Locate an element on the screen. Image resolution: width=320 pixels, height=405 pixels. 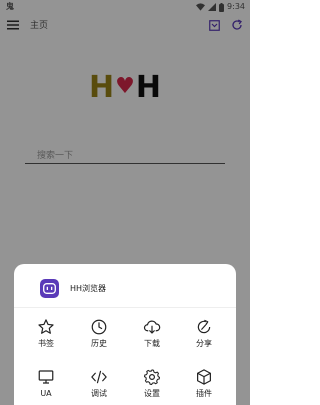
cloud-download-icon is located at coordinates (152, 327).